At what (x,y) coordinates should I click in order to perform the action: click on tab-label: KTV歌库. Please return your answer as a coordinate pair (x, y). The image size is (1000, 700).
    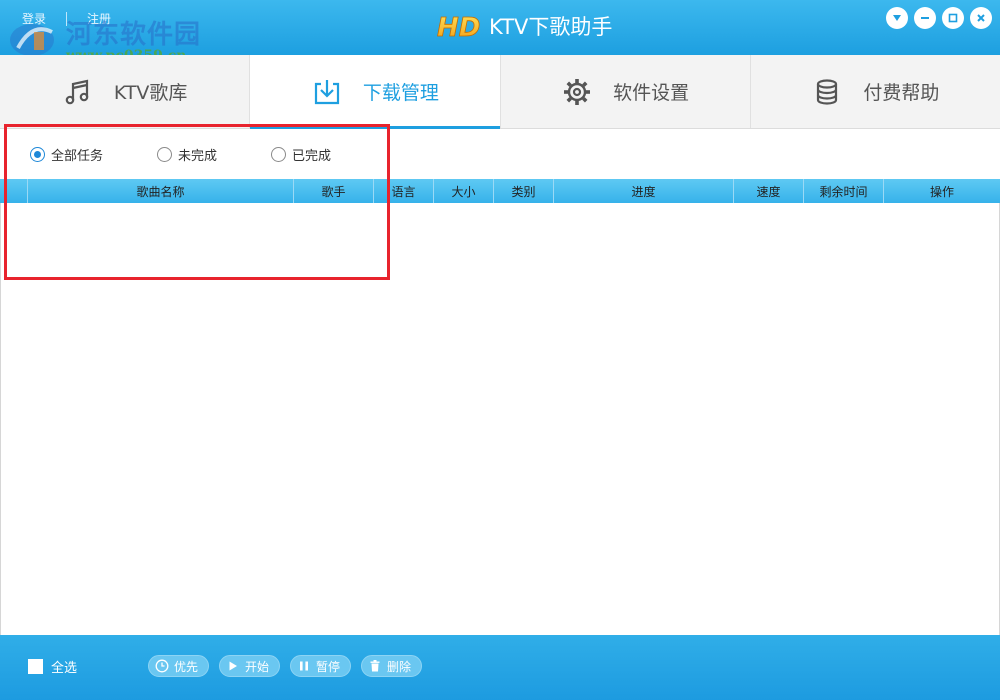
    Looking at the image, I should click on (150, 93).